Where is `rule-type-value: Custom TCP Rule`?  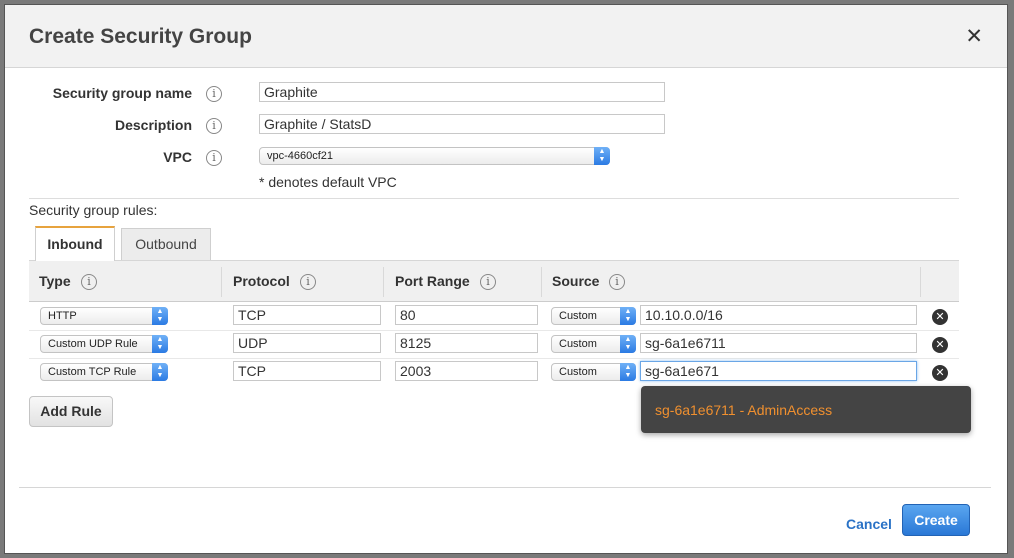
rule-type-value: Custom TCP Rule is located at coordinates (92, 372).